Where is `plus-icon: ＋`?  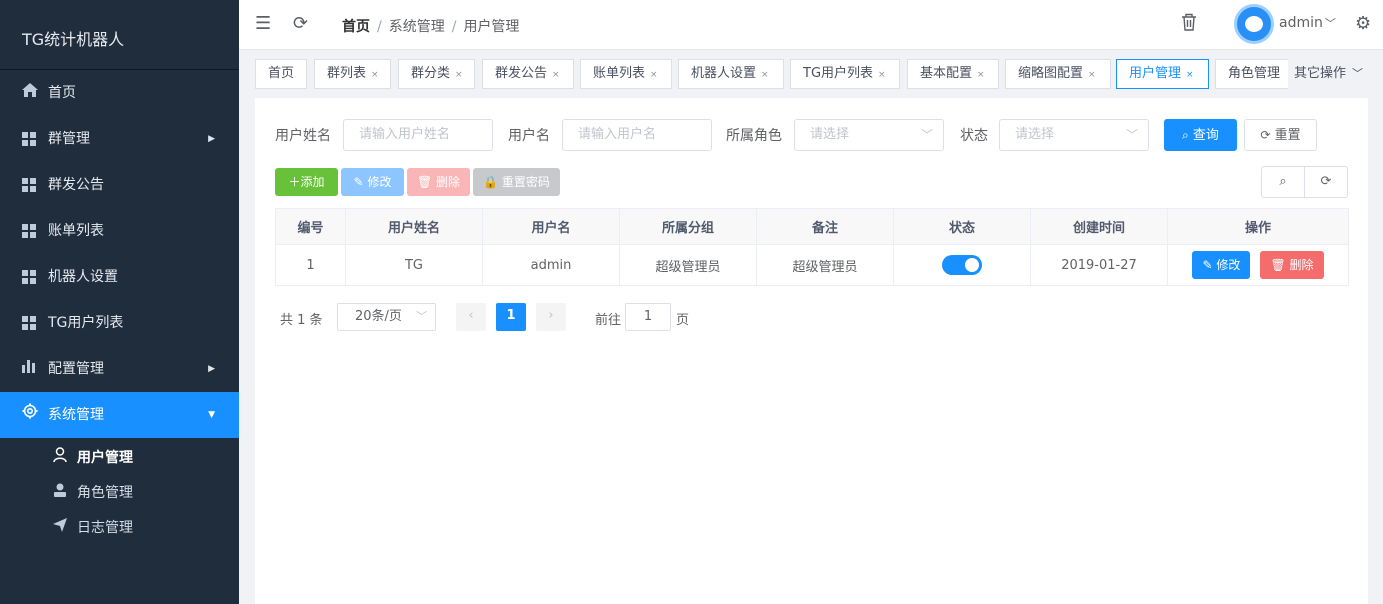 plus-icon: ＋ is located at coordinates (294, 182).